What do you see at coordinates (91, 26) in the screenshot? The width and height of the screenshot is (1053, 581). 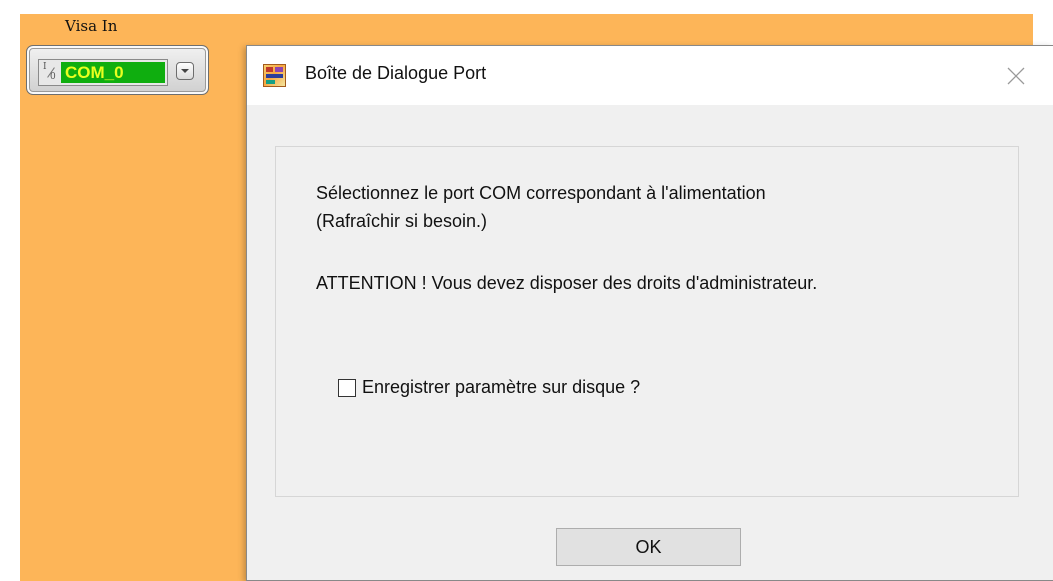 I see `visa-in-label: Visa In` at bounding box center [91, 26].